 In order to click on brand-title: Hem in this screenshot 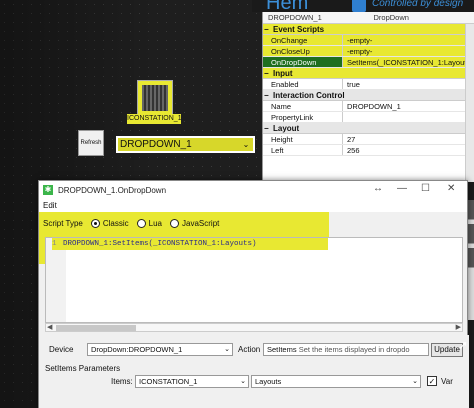, I will do `click(287, 6)`.